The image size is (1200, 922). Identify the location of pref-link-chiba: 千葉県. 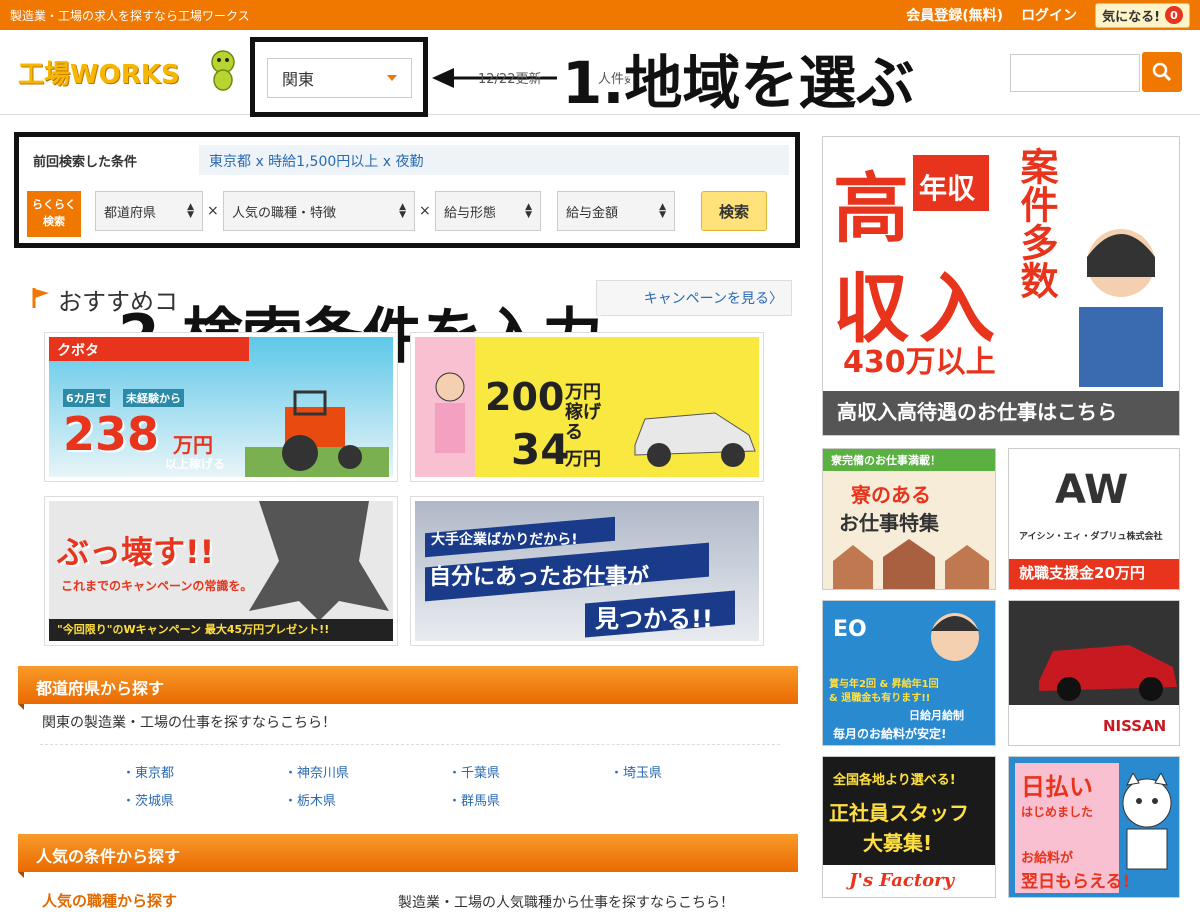
(474, 771).